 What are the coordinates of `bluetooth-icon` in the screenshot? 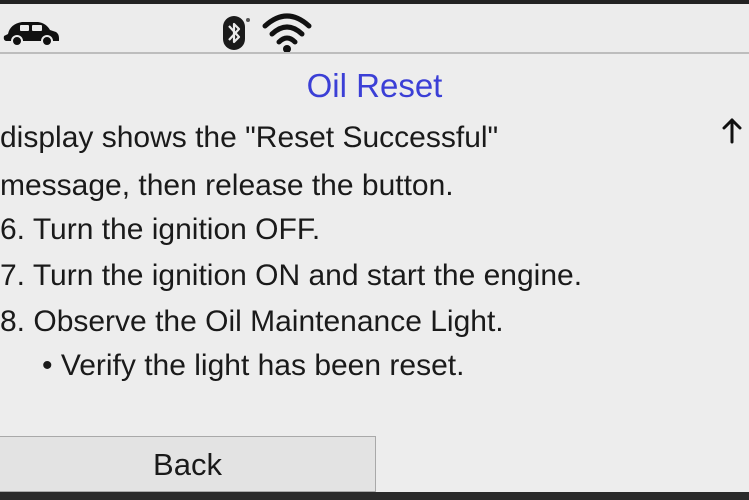 It's located at (236, 33).